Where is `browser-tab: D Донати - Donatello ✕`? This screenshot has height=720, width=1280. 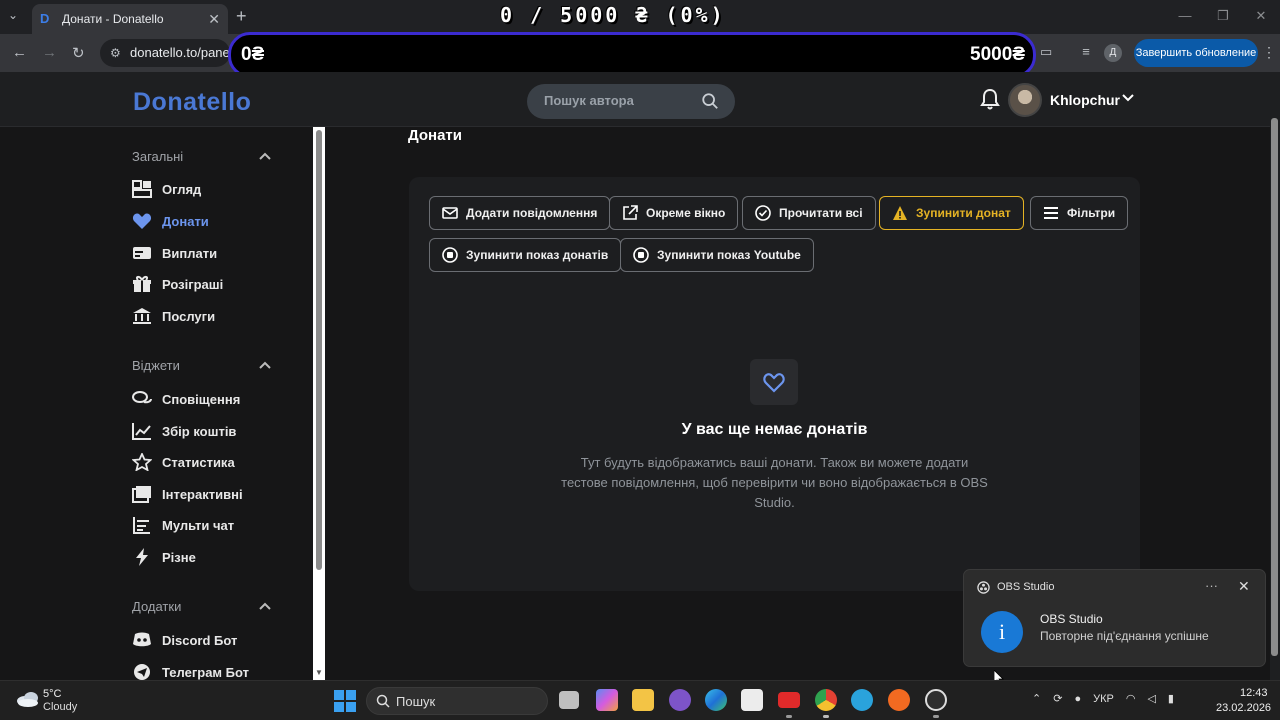 browser-tab: D Донати - Donatello ✕ is located at coordinates (130, 19).